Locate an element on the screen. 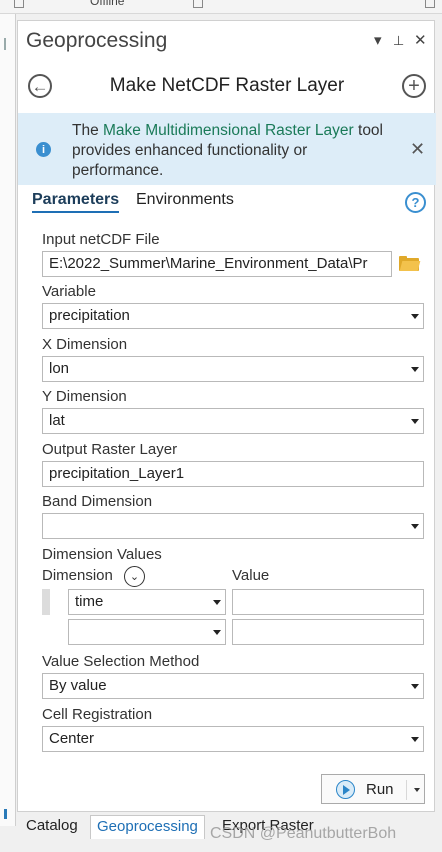 The height and width of the screenshot is (852, 442). tab-environments: Environments is located at coordinates (185, 200).